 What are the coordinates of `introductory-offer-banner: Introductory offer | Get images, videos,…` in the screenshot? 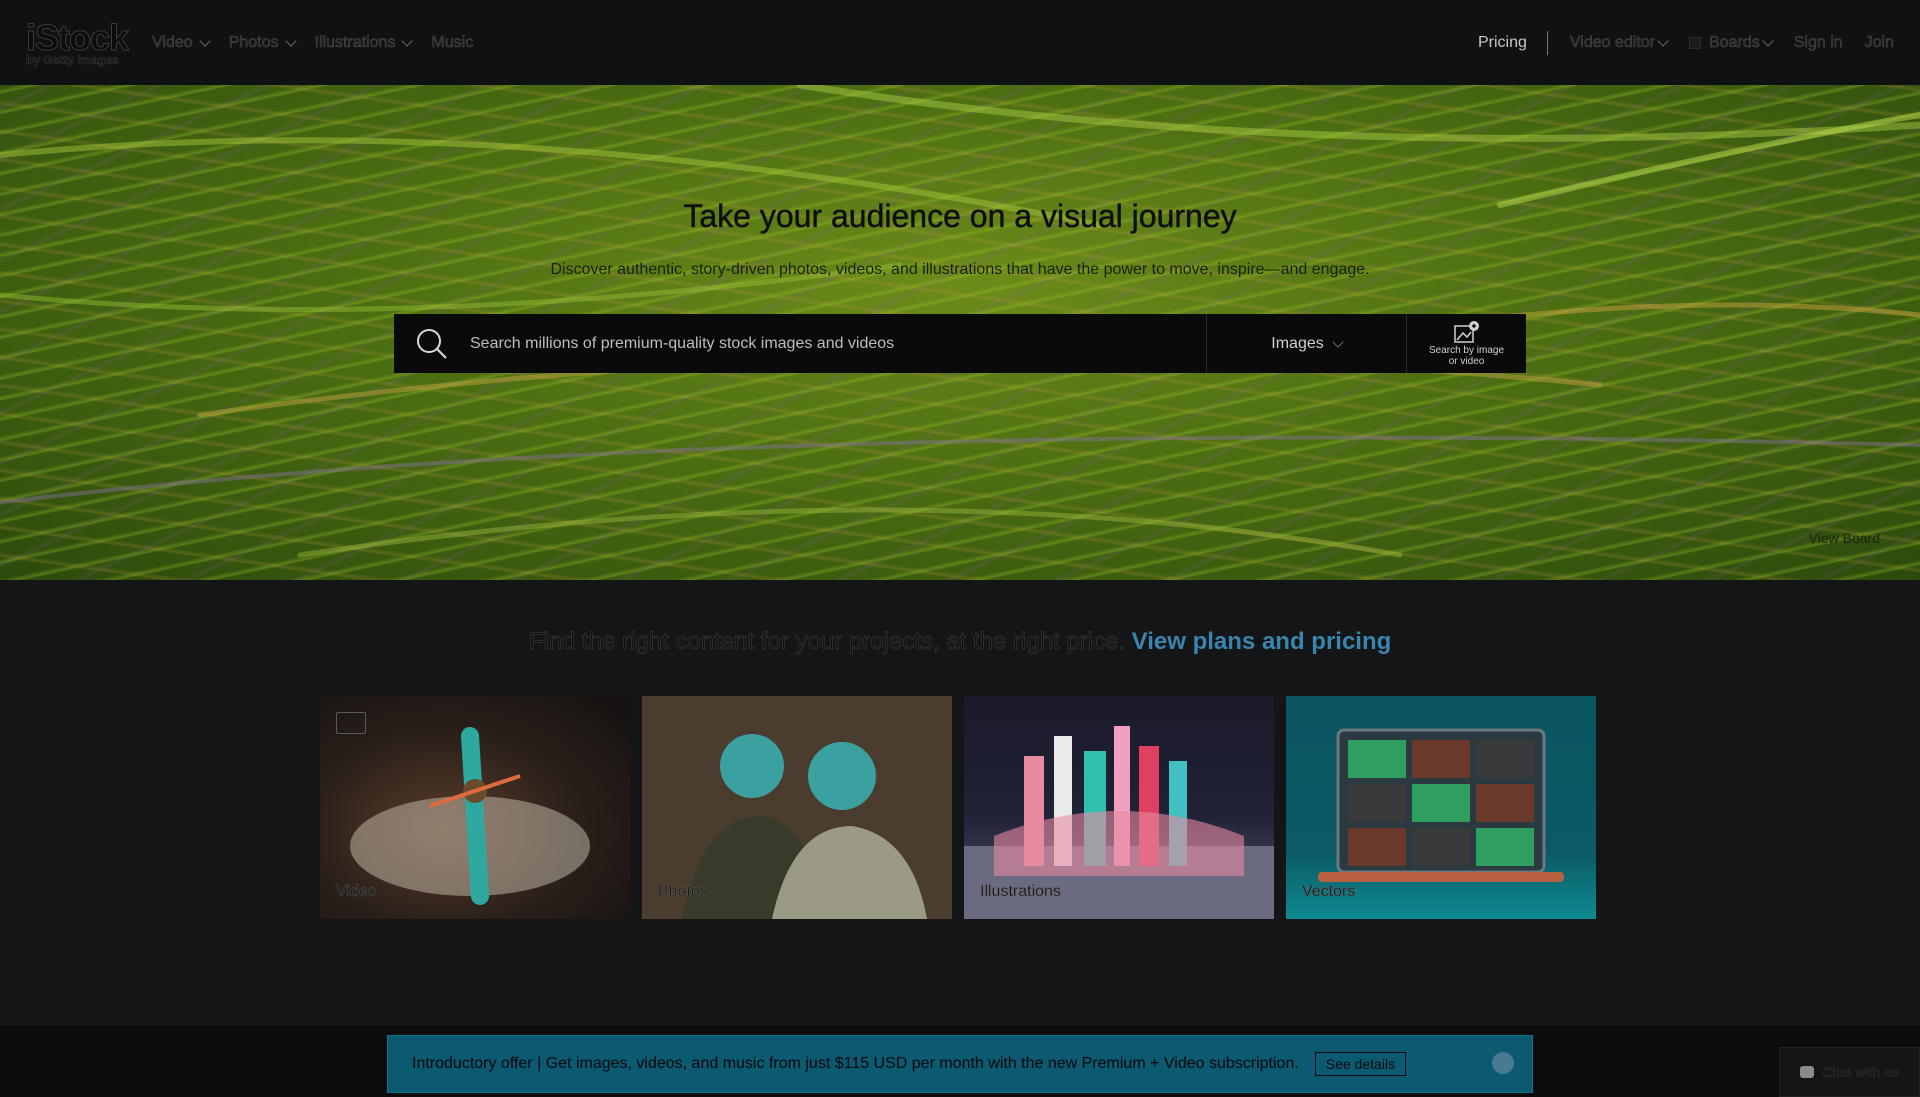 It's located at (960, 1064).